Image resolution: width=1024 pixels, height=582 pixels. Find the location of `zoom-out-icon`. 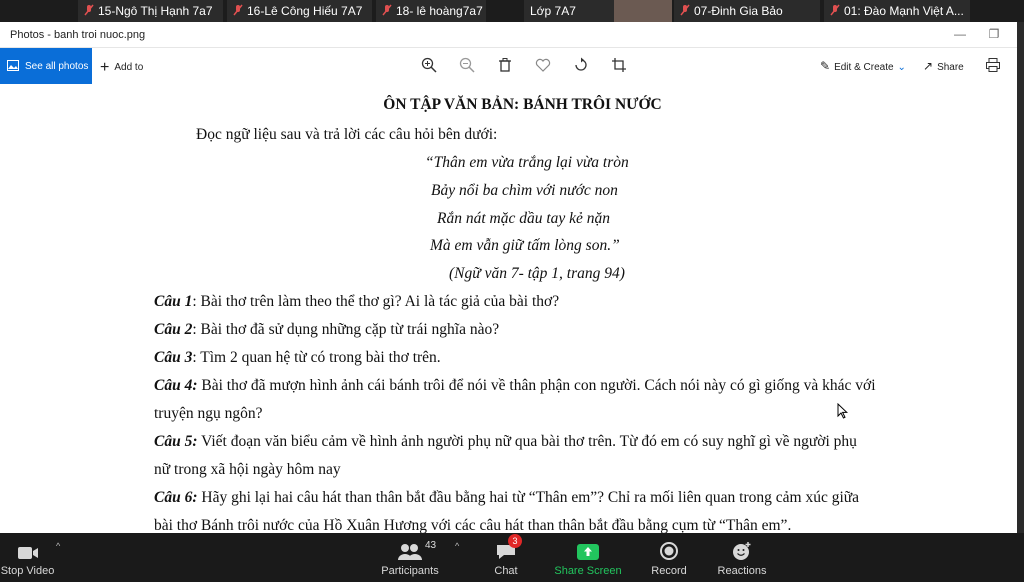

zoom-out-icon is located at coordinates (468, 66).